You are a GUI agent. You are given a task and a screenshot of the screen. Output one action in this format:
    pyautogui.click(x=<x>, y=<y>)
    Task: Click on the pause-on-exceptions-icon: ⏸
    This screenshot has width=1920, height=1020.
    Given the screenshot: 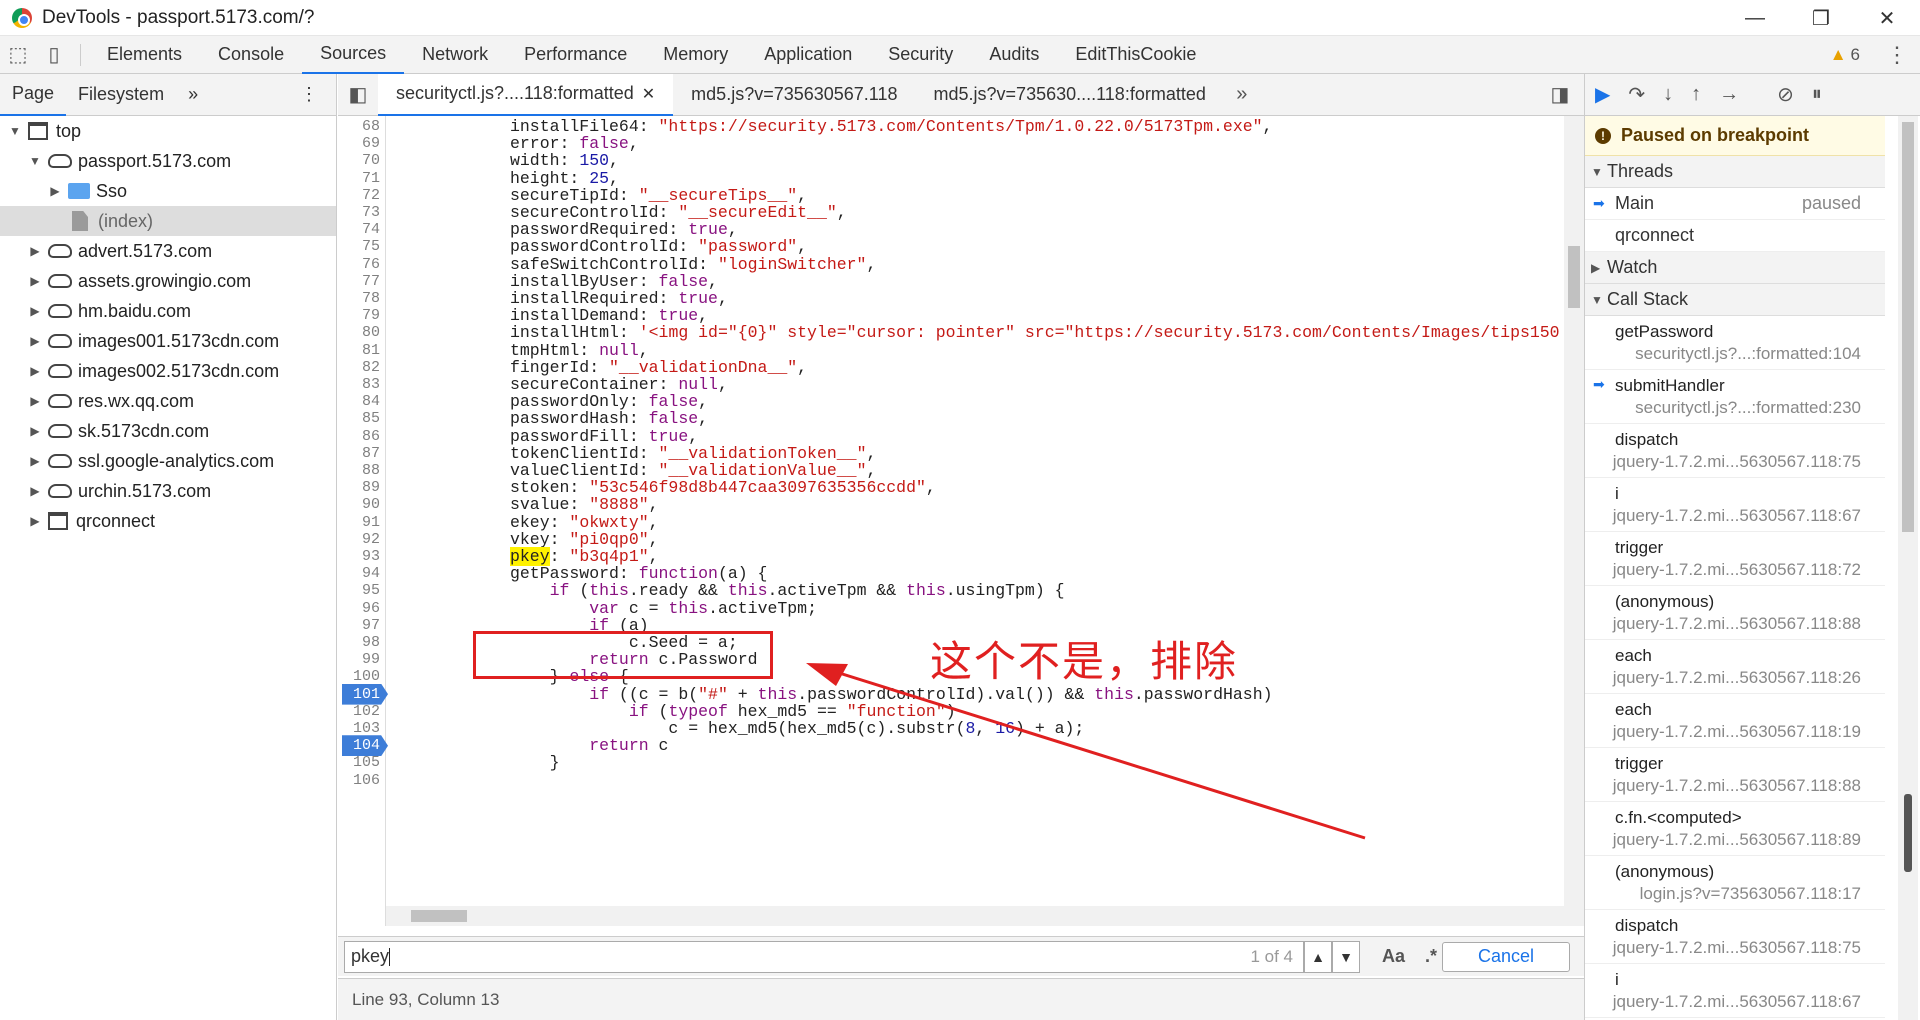 What is the action you would take?
    pyautogui.click(x=1817, y=94)
    